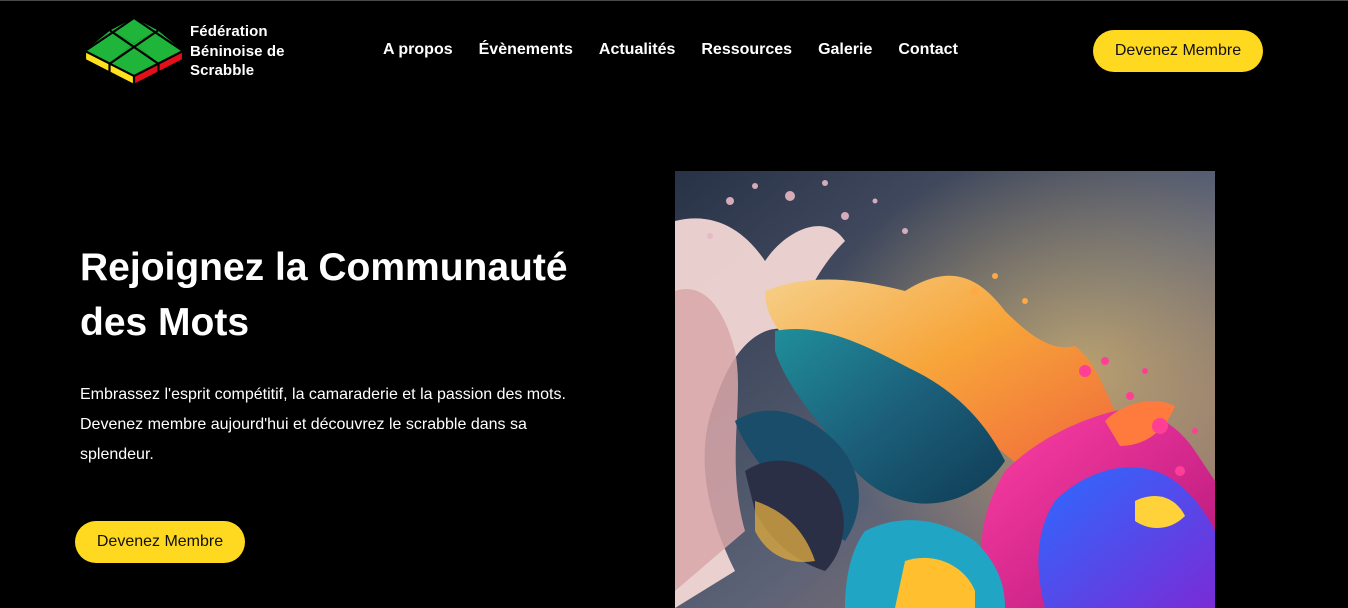 This screenshot has height=608, width=1348. What do you see at coordinates (134, 51) in the screenshot?
I see `scrabble-board-logo-icon` at bounding box center [134, 51].